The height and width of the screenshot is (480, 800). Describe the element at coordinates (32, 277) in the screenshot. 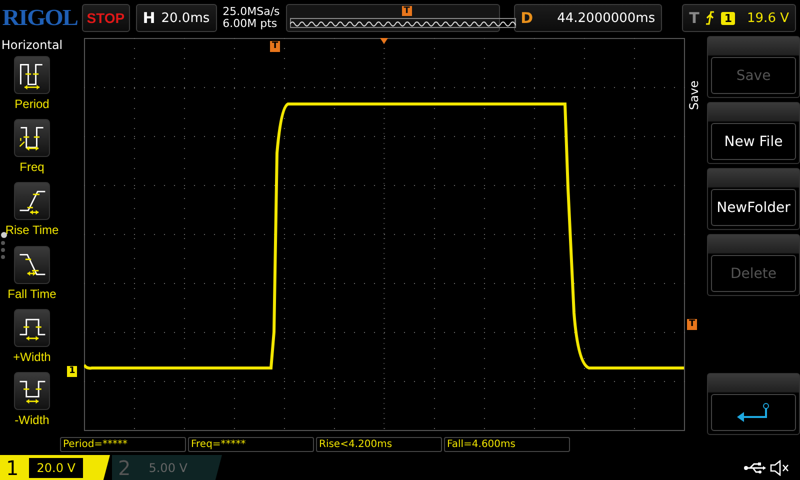

I see `measure-item: Fall Time` at that location.